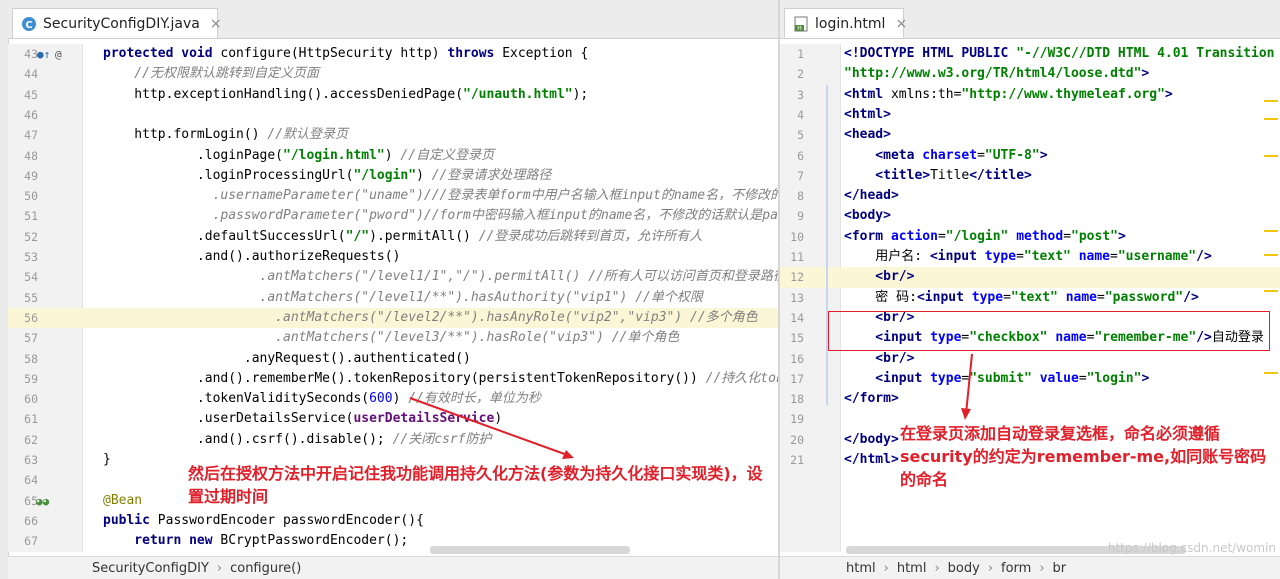  I want to click on annotation-arrow-right, so click(967, 386).